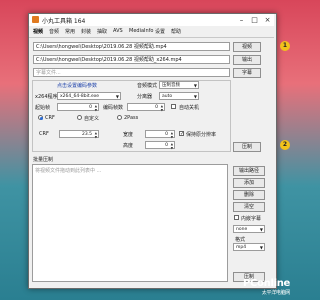 This screenshot has width=320, height=300. Describe the element at coordinates (102, 31) in the screenshot. I see `tab-extract: 抽取` at that location.